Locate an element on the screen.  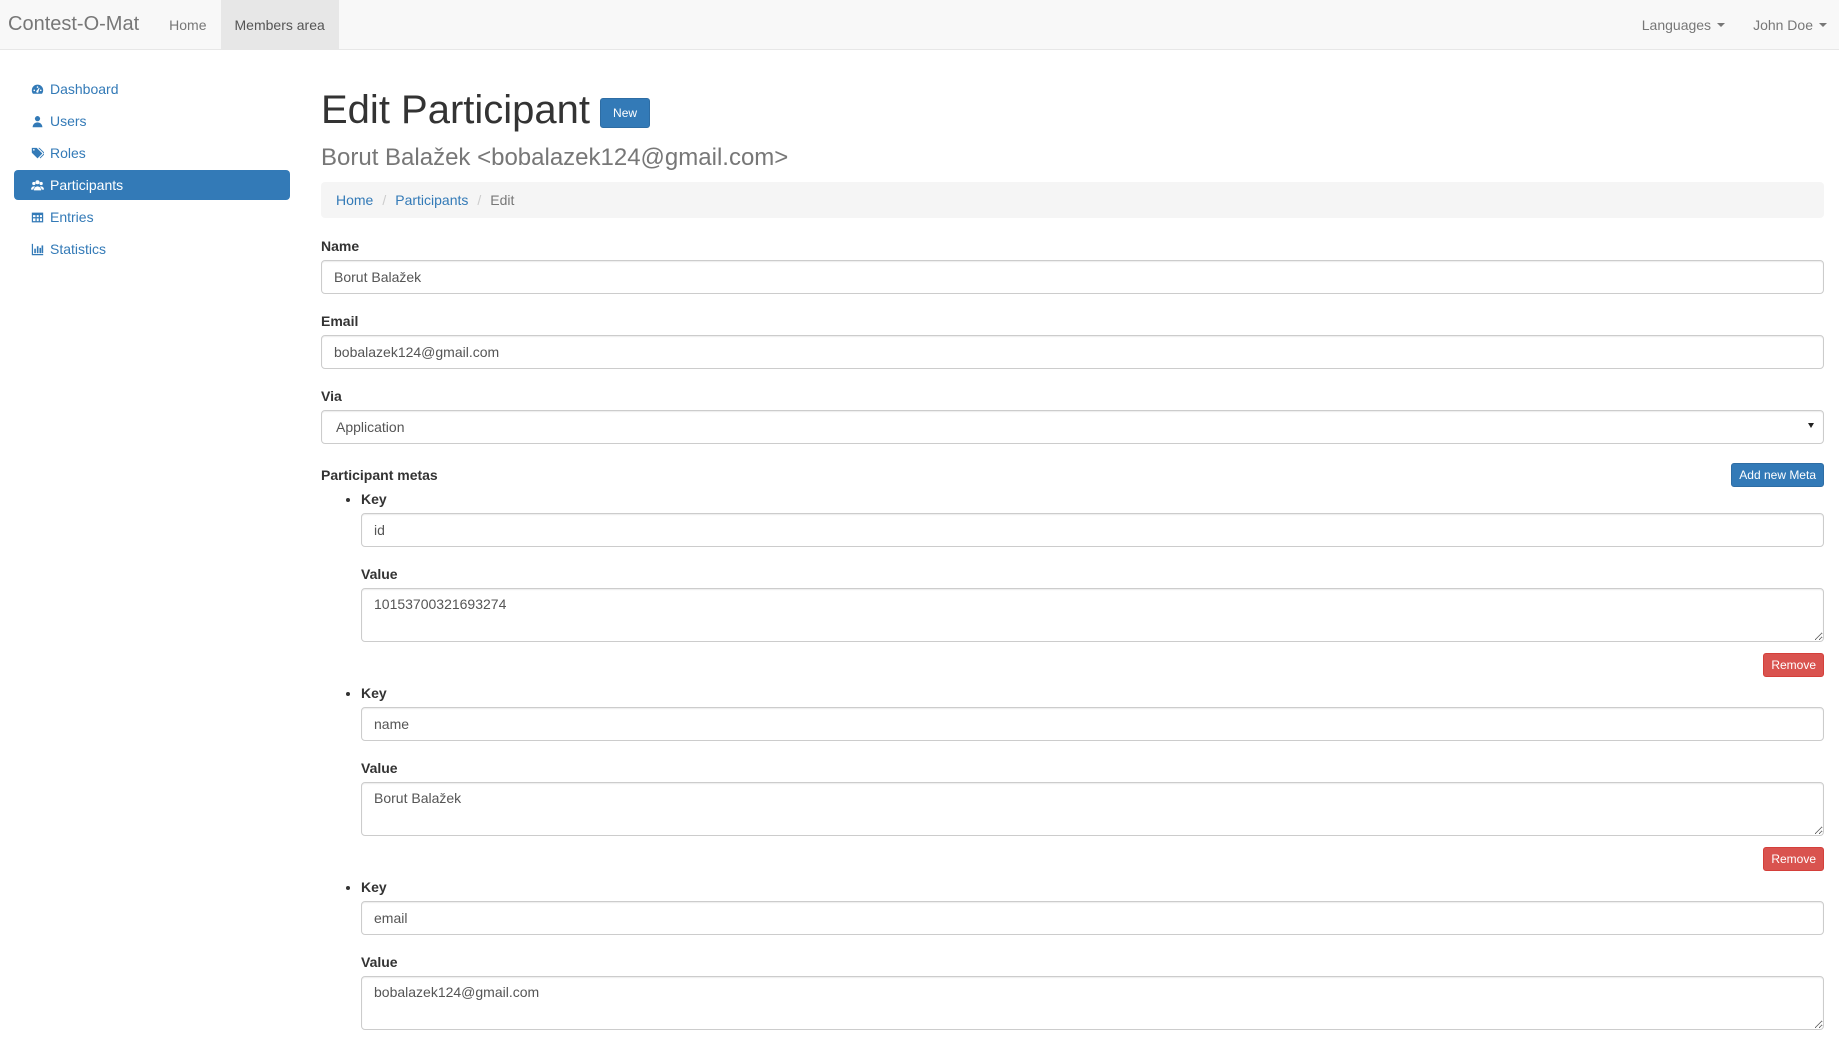
breadcrumb: Home / Participants / Edit is located at coordinates (1072, 200).